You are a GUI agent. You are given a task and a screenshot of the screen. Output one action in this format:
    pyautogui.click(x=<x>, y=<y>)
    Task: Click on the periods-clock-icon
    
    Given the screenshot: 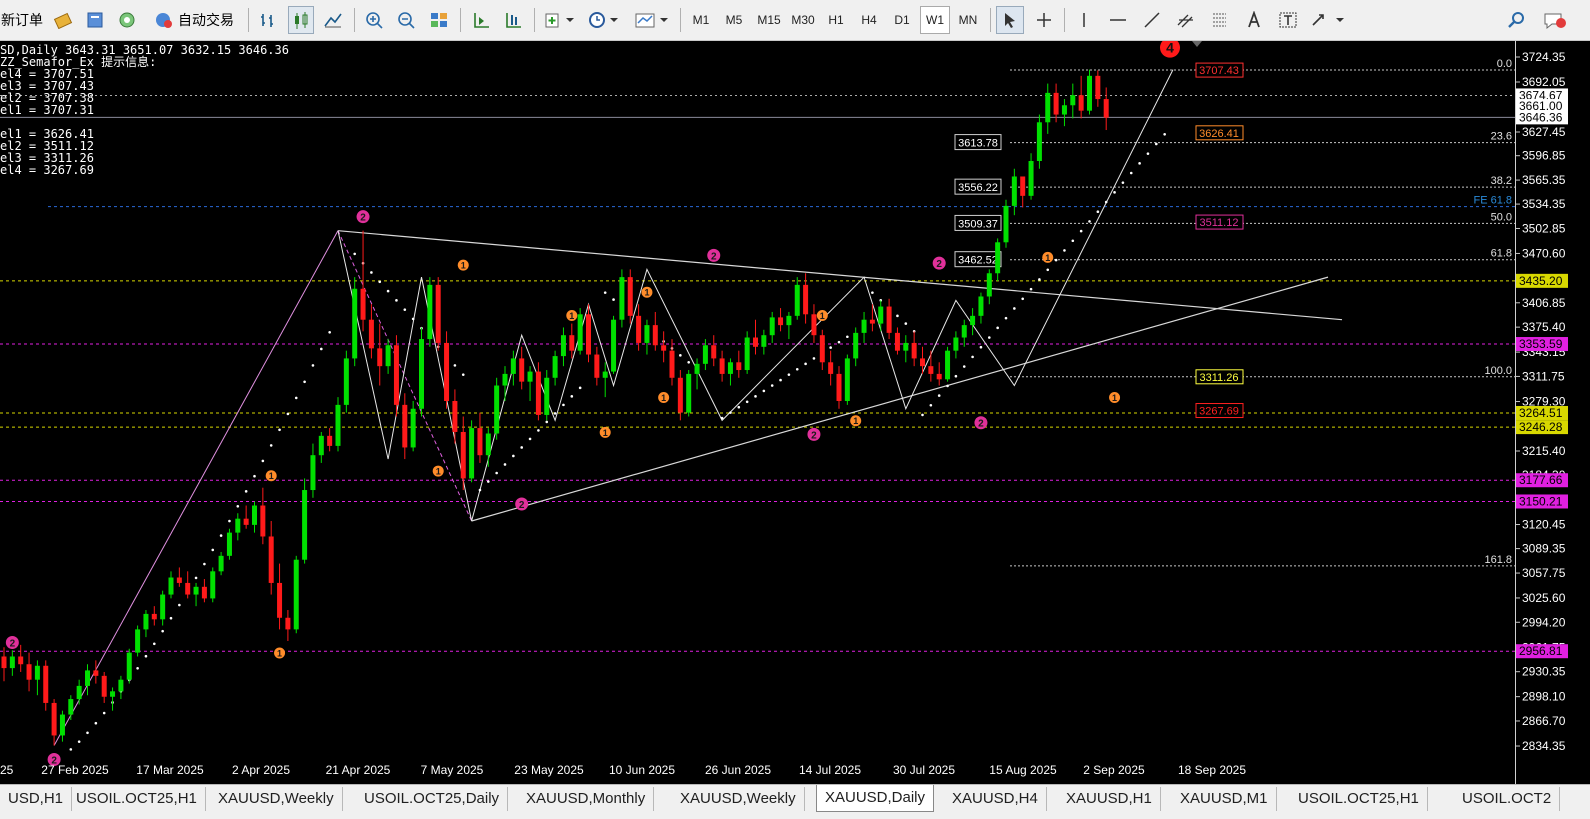 What is the action you would take?
    pyautogui.click(x=604, y=20)
    